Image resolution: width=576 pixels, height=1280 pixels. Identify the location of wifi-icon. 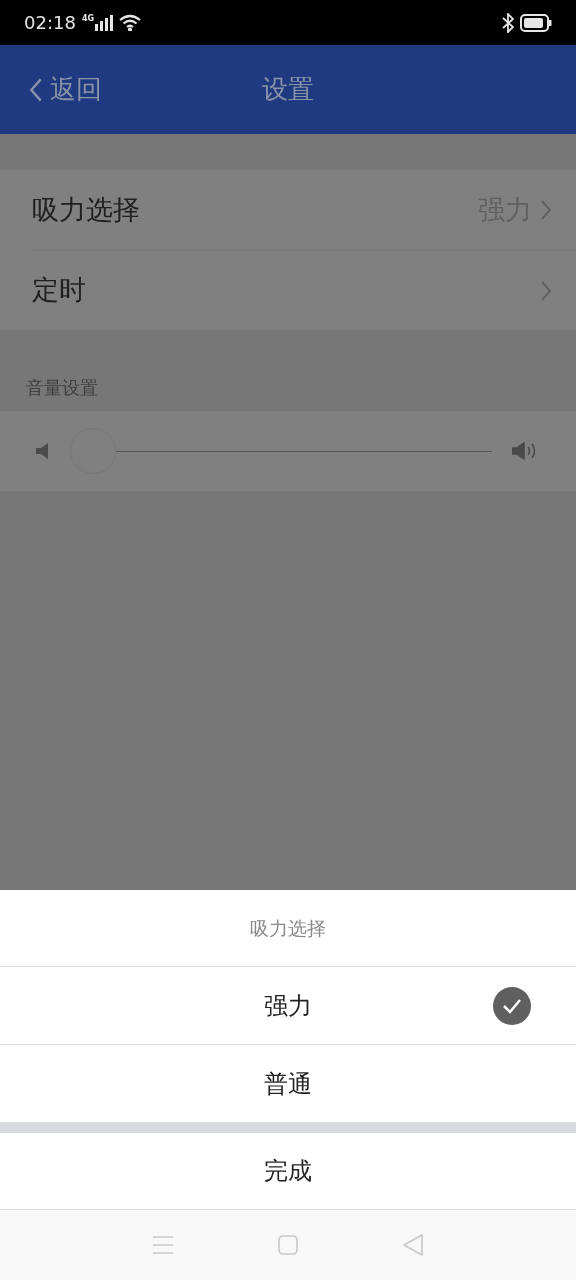
(130, 22).